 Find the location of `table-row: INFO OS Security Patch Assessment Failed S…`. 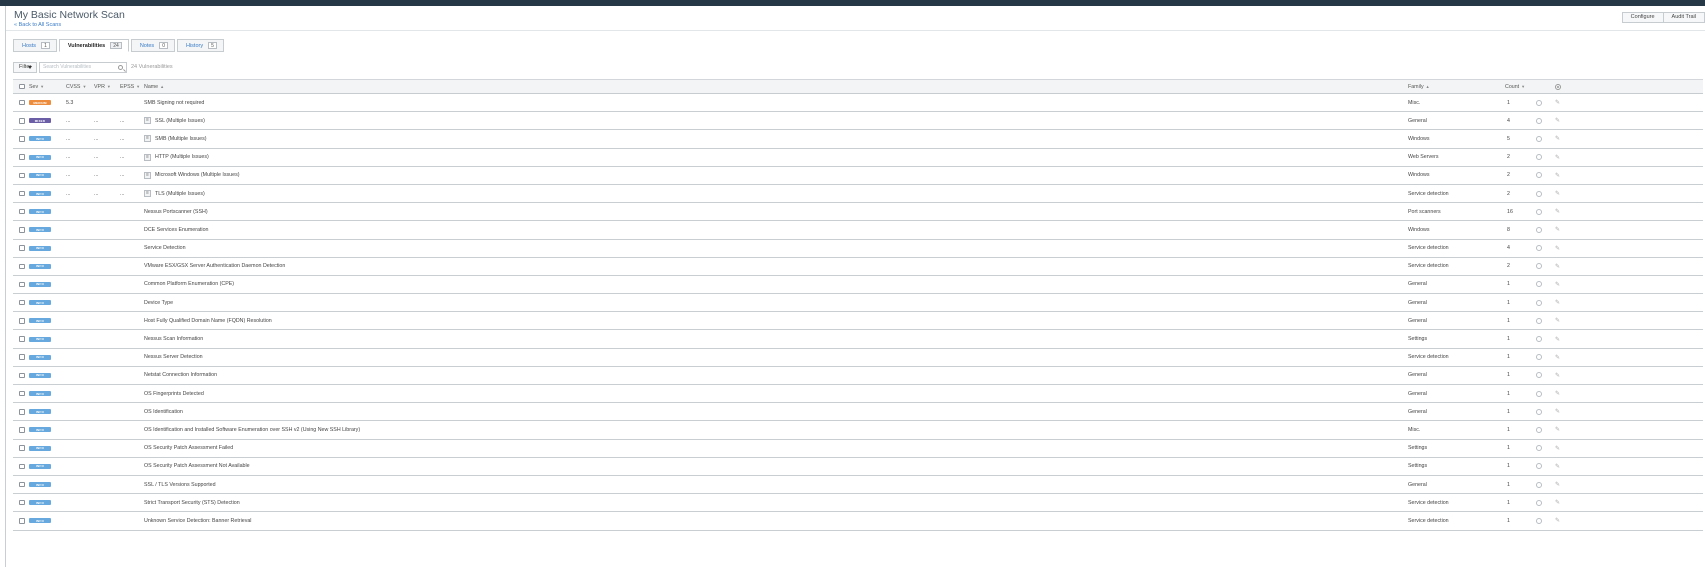

table-row: INFO OS Security Patch Assessment Failed S… is located at coordinates (858, 448).